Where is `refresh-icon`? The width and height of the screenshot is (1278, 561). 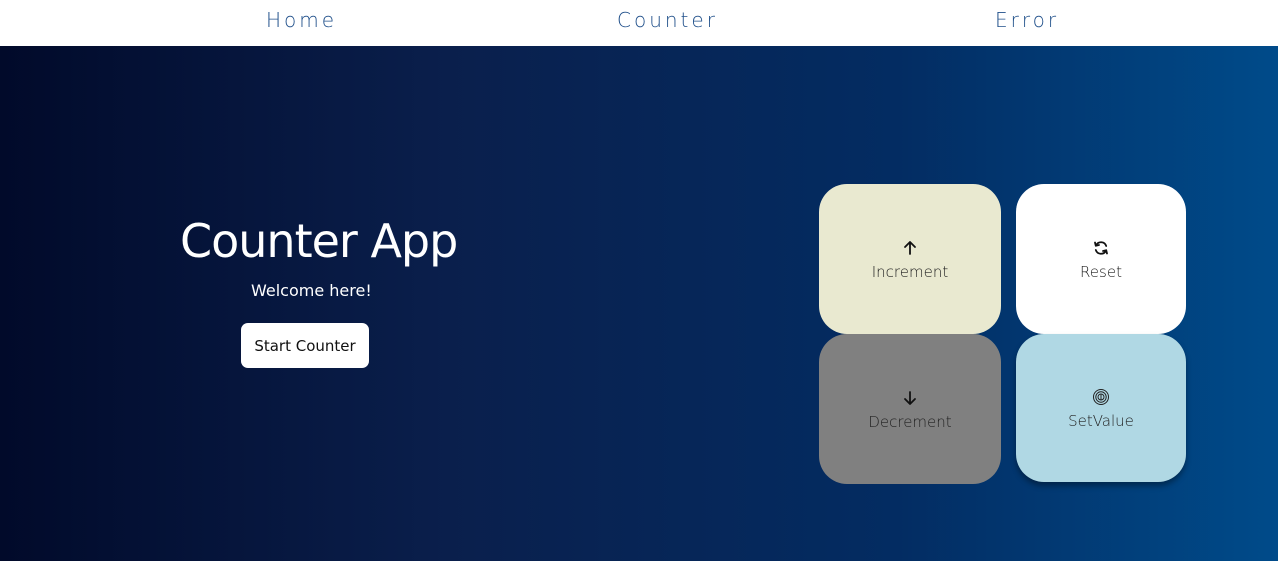
refresh-icon is located at coordinates (1101, 248).